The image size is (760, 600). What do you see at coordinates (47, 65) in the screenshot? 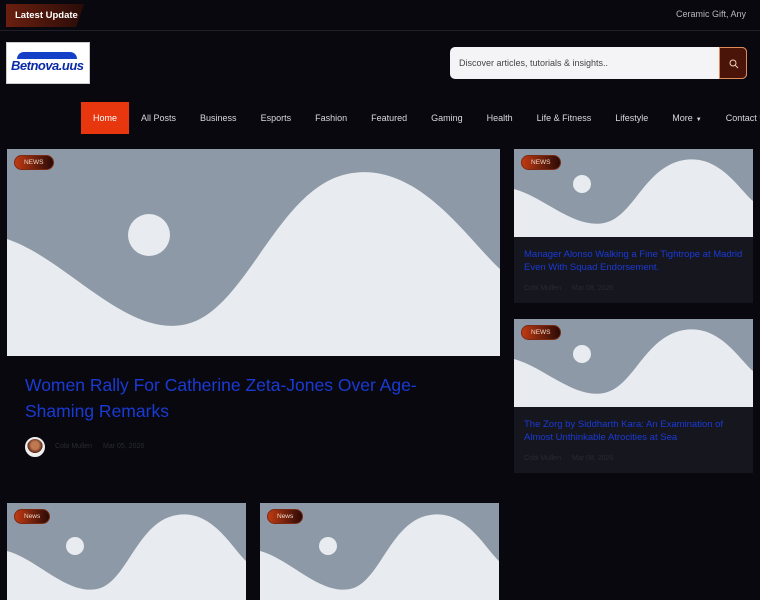
I see `logo-text: Betnova.uus` at bounding box center [47, 65].